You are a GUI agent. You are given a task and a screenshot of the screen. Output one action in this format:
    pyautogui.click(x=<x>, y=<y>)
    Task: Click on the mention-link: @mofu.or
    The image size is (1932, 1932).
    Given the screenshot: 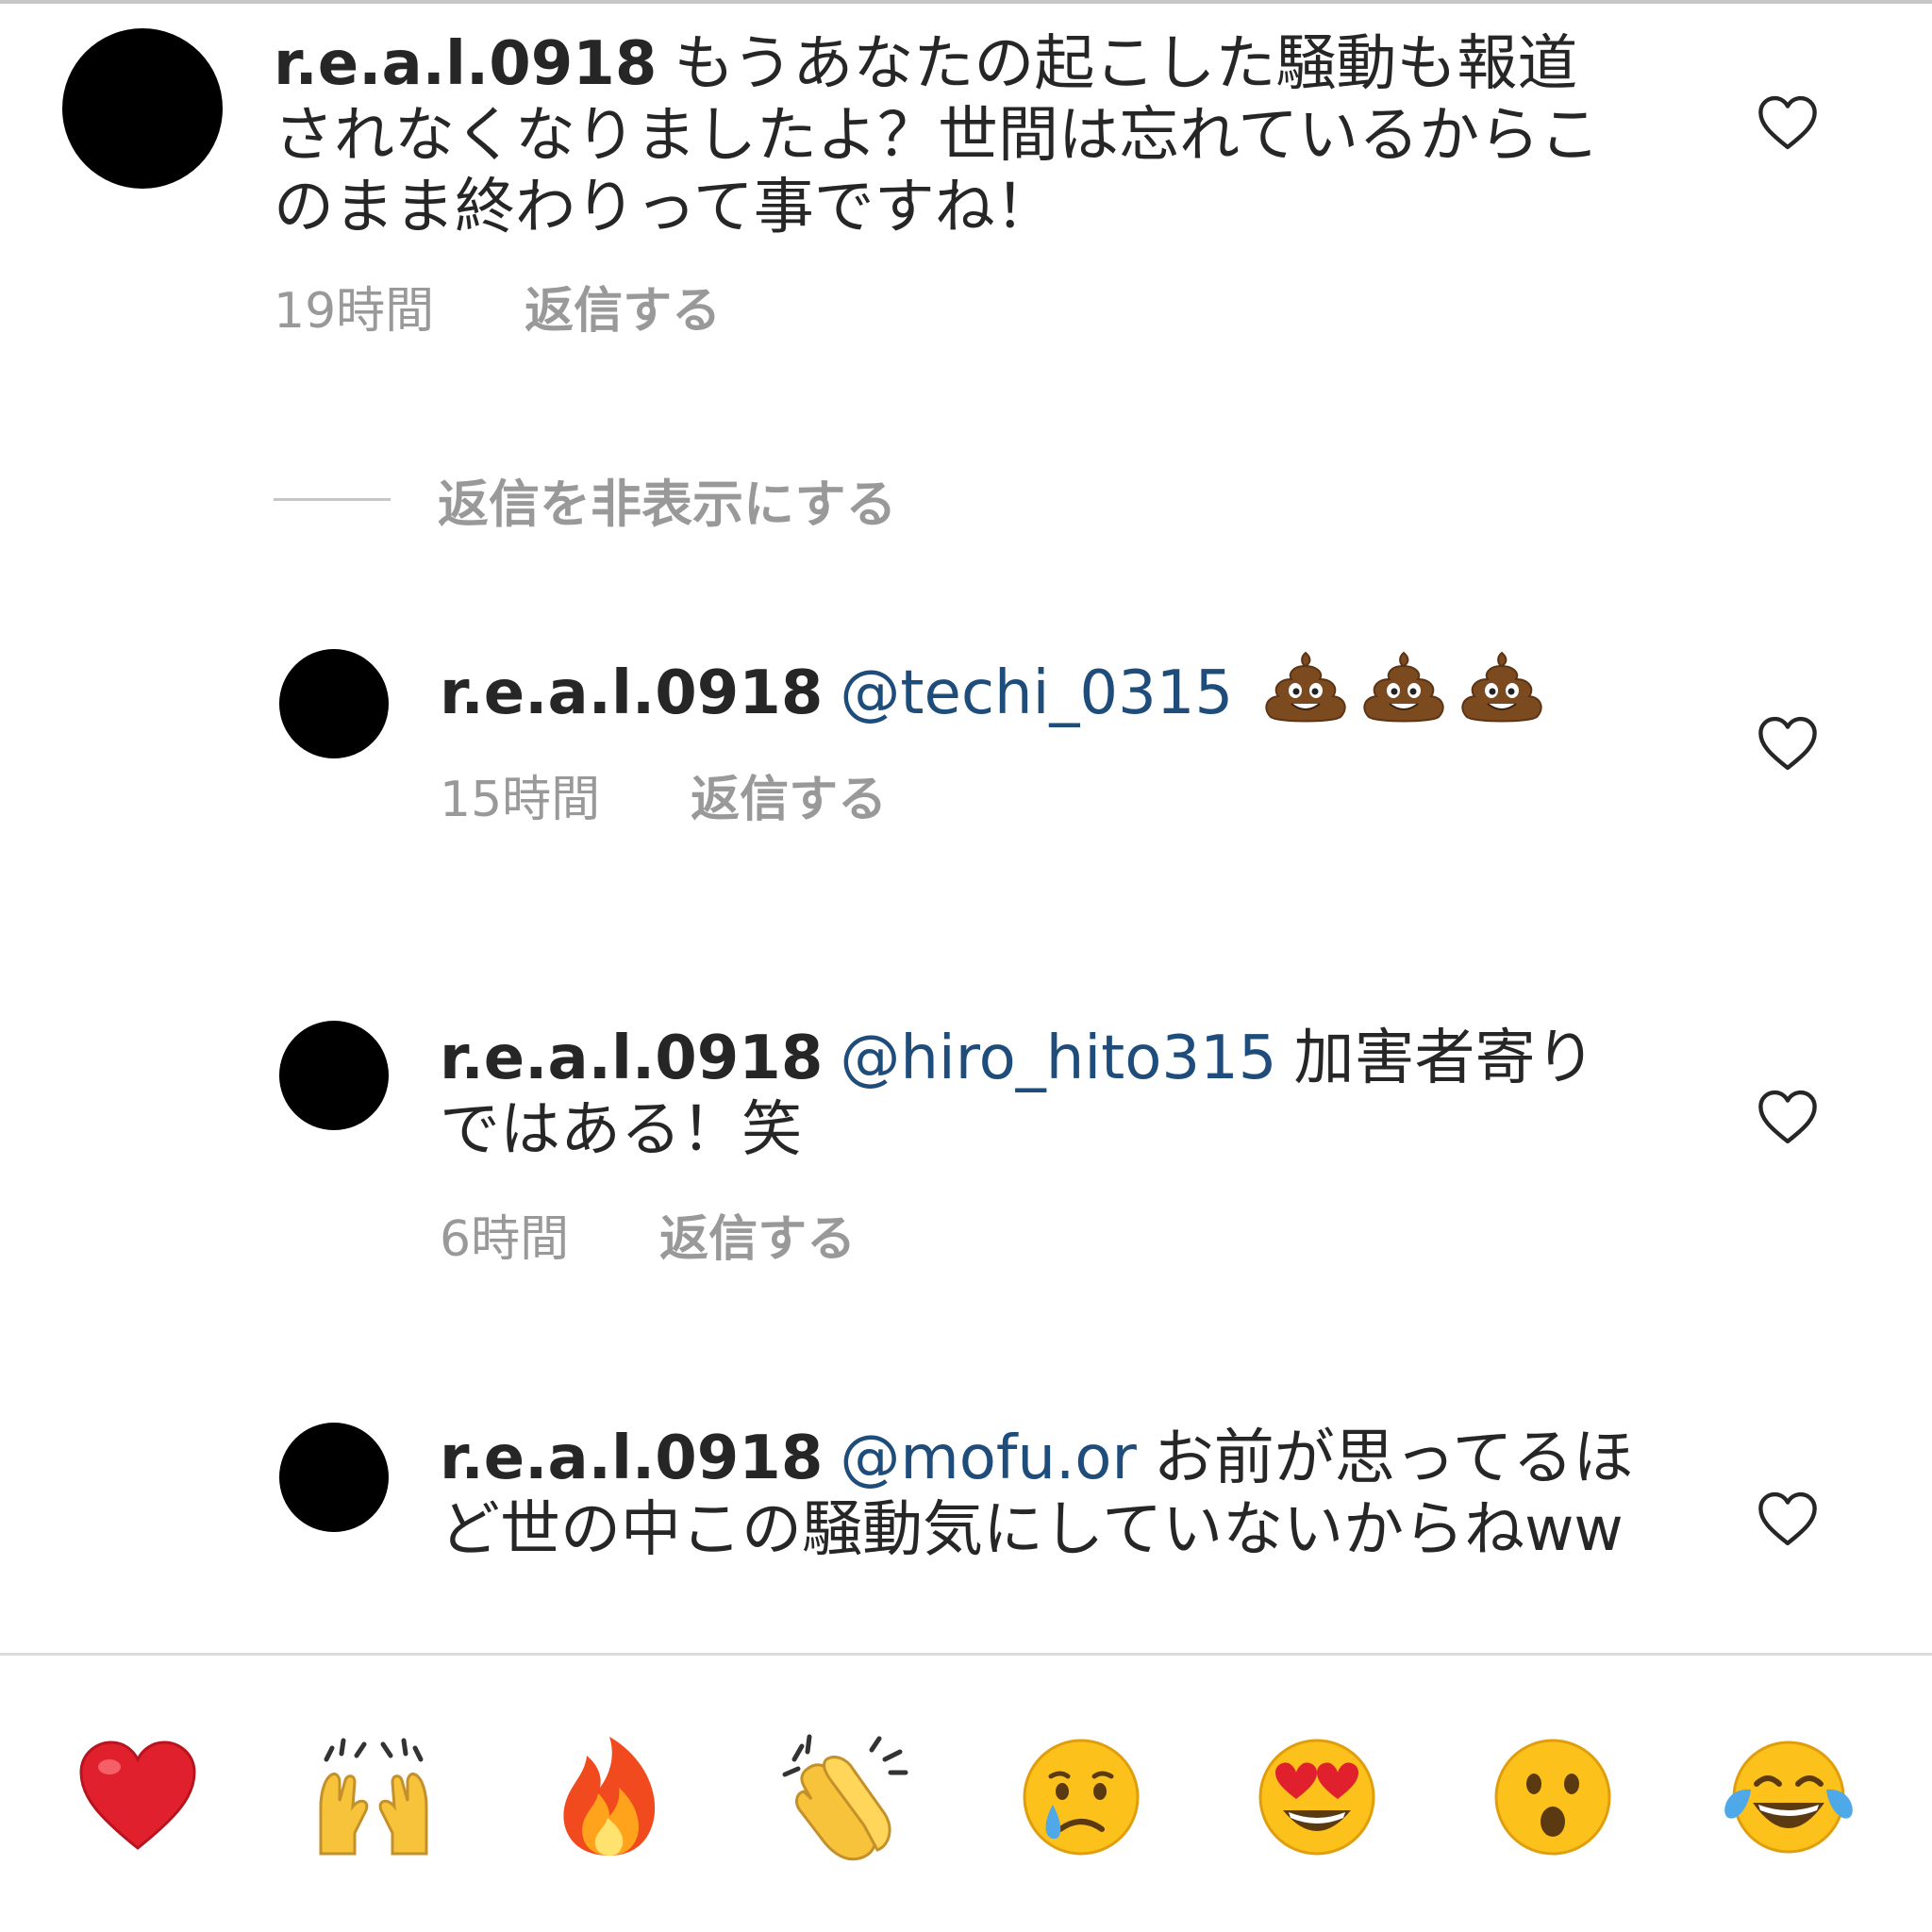 What is the action you would take?
    pyautogui.click(x=988, y=1459)
    